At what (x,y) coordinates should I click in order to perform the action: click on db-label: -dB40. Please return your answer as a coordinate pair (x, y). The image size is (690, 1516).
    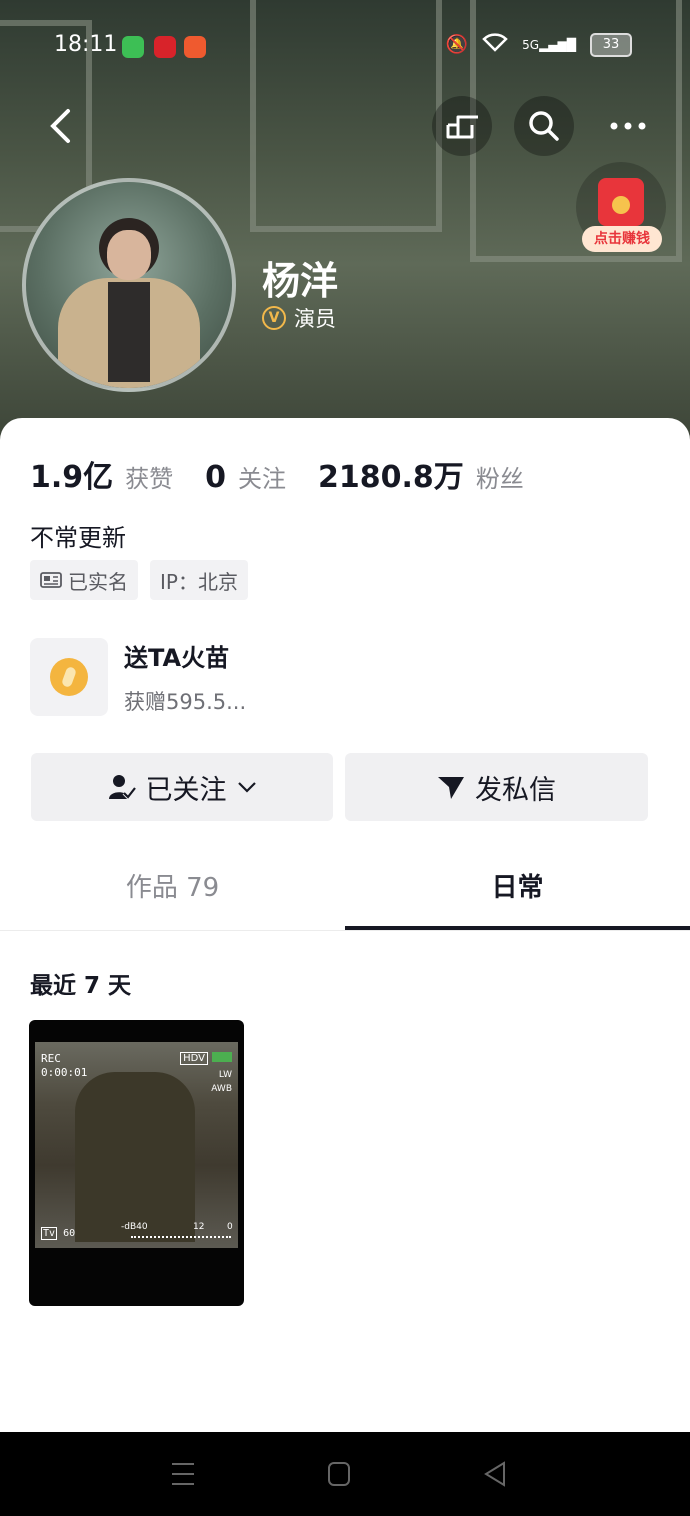
    Looking at the image, I should click on (134, 1227).